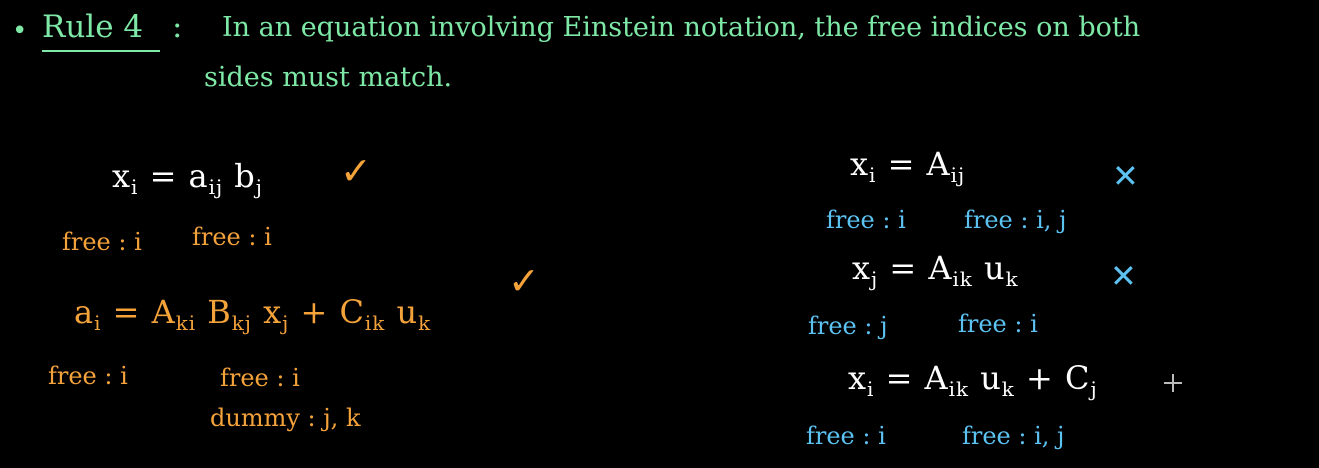 The width and height of the screenshot is (1319, 468). Describe the element at coordinates (908, 166) in the screenshot. I see `right-equation-1: xi = Aij` at that location.